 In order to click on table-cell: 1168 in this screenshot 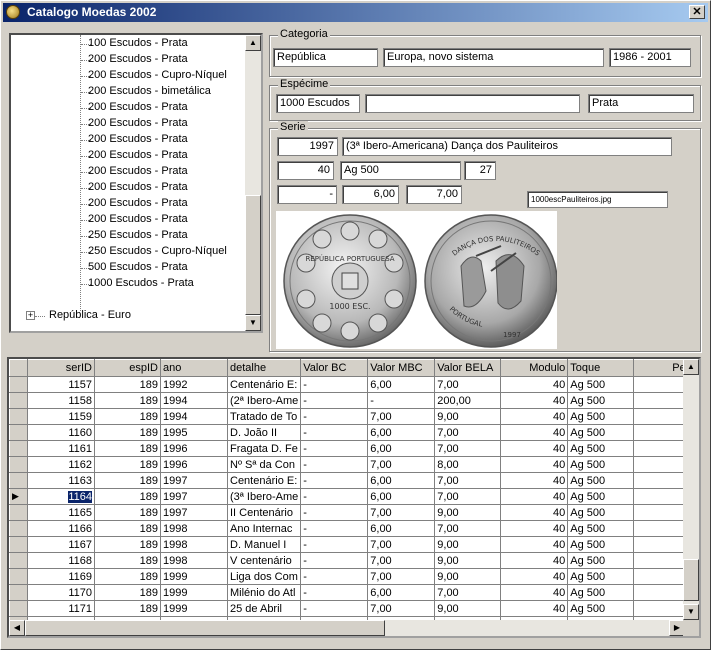, I will do `click(61, 560)`.